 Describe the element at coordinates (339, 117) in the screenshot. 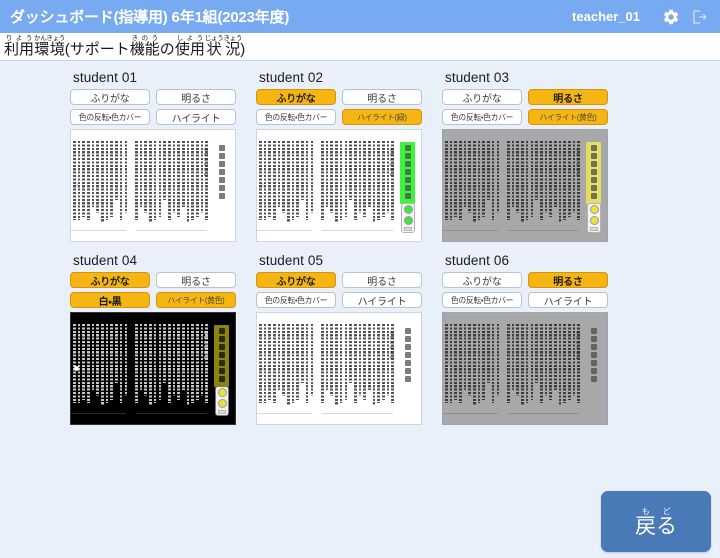

I see `support-button-row-2: 色の反転・色カバー ハイライト(緑)` at that location.